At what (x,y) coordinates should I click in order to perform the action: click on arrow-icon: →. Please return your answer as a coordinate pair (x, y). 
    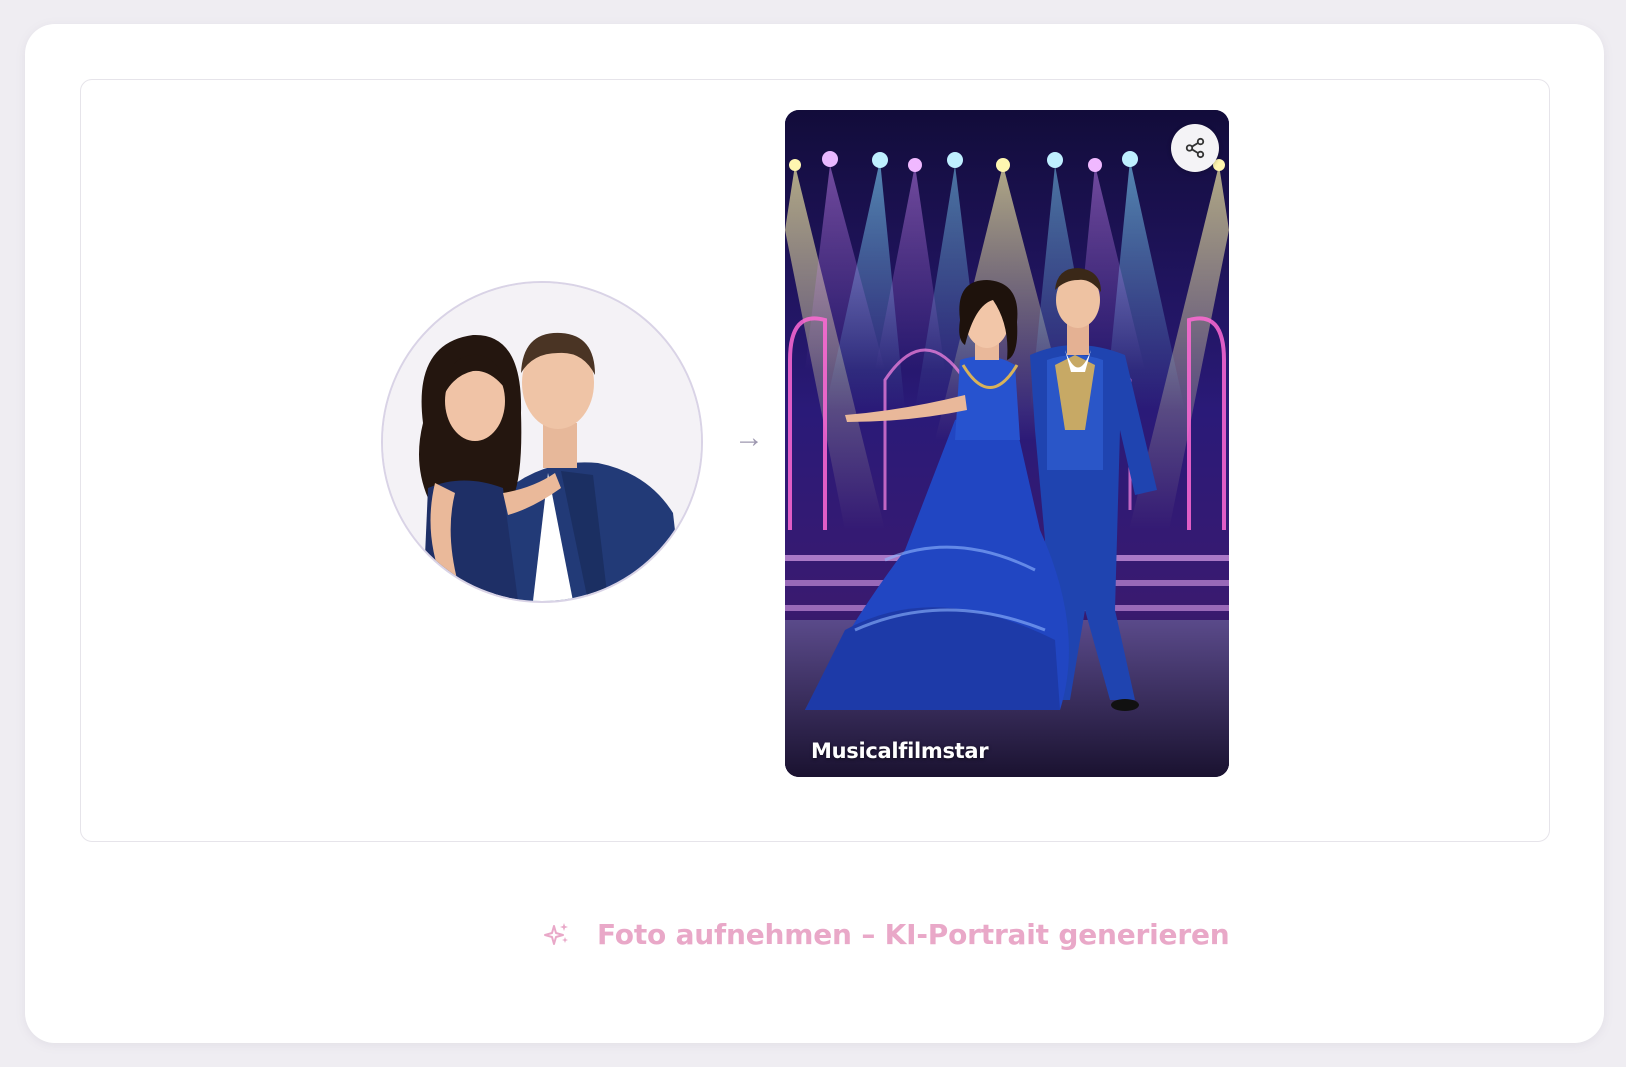
    Looking at the image, I should click on (749, 437).